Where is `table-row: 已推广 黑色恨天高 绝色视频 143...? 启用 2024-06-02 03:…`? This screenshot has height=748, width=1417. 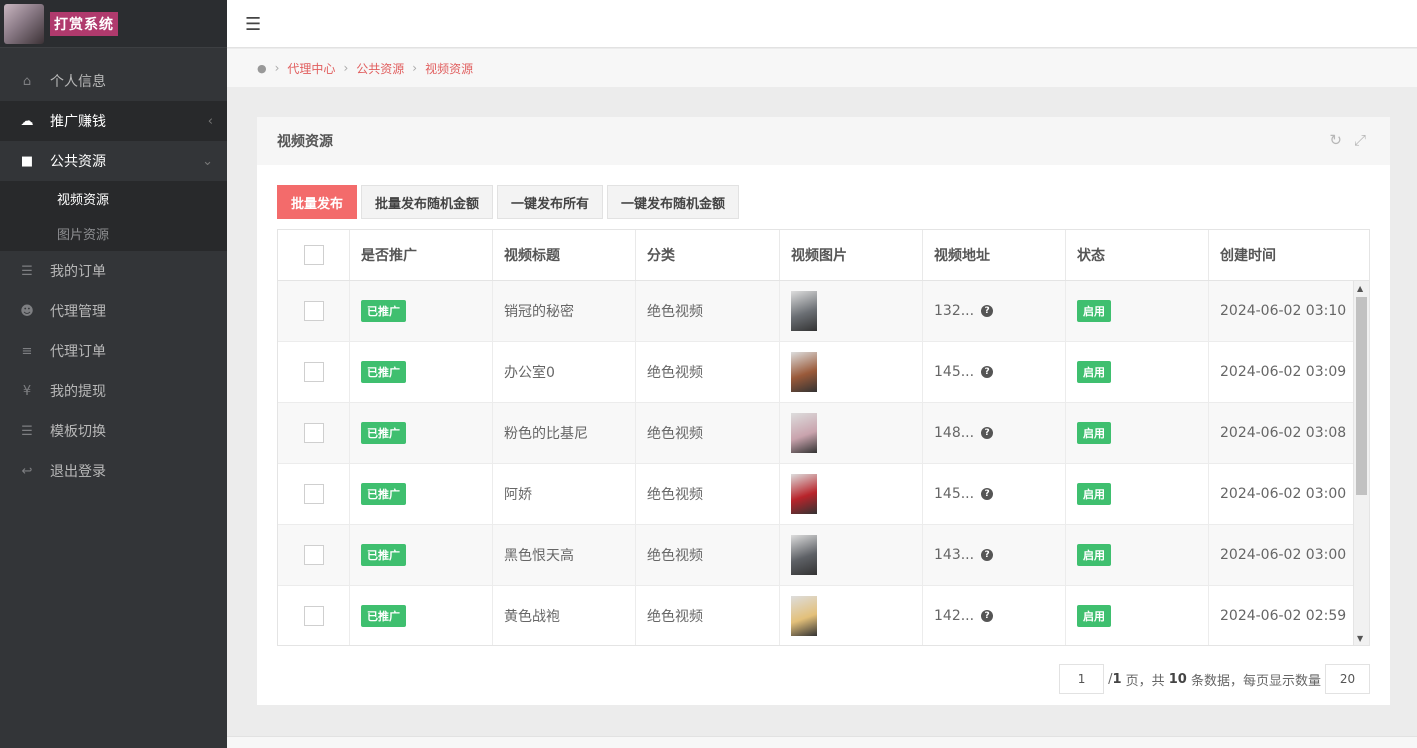 table-row: 已推广 黑色恨天高 绝色视频 143...? 启用 2024-06-02 03:… is located at coordinates (823, 555).